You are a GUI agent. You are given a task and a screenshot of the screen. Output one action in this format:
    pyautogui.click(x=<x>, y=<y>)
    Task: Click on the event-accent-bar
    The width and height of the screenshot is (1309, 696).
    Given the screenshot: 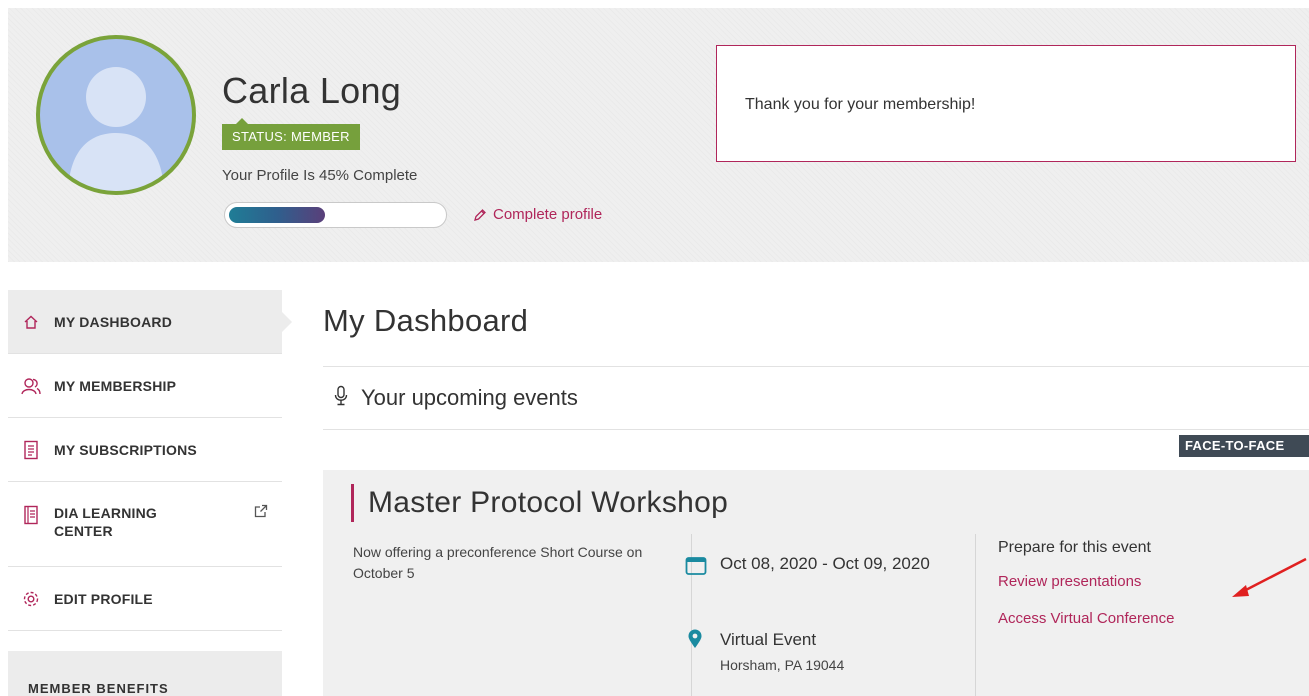 What is the action you would take?
    pyautogui.click(x=352, y=503)
    